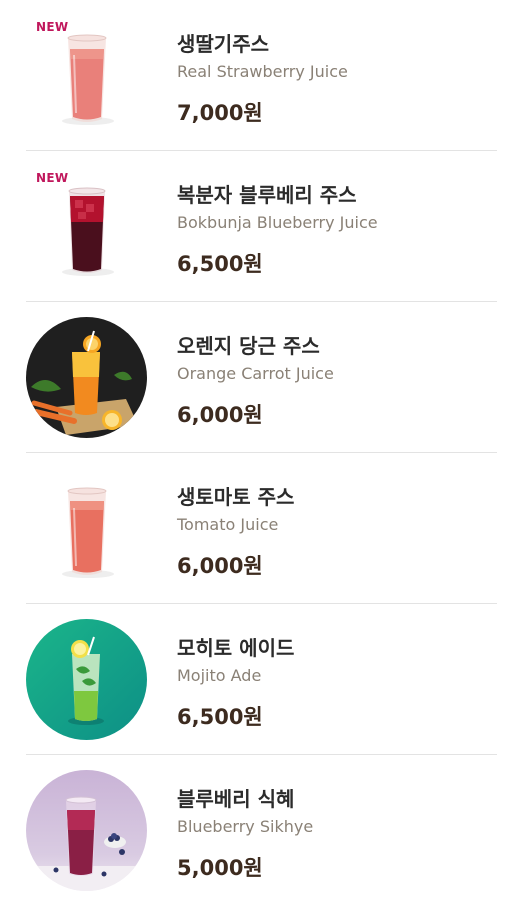  I want to click on mojito-ade-image, so click(86, 679).